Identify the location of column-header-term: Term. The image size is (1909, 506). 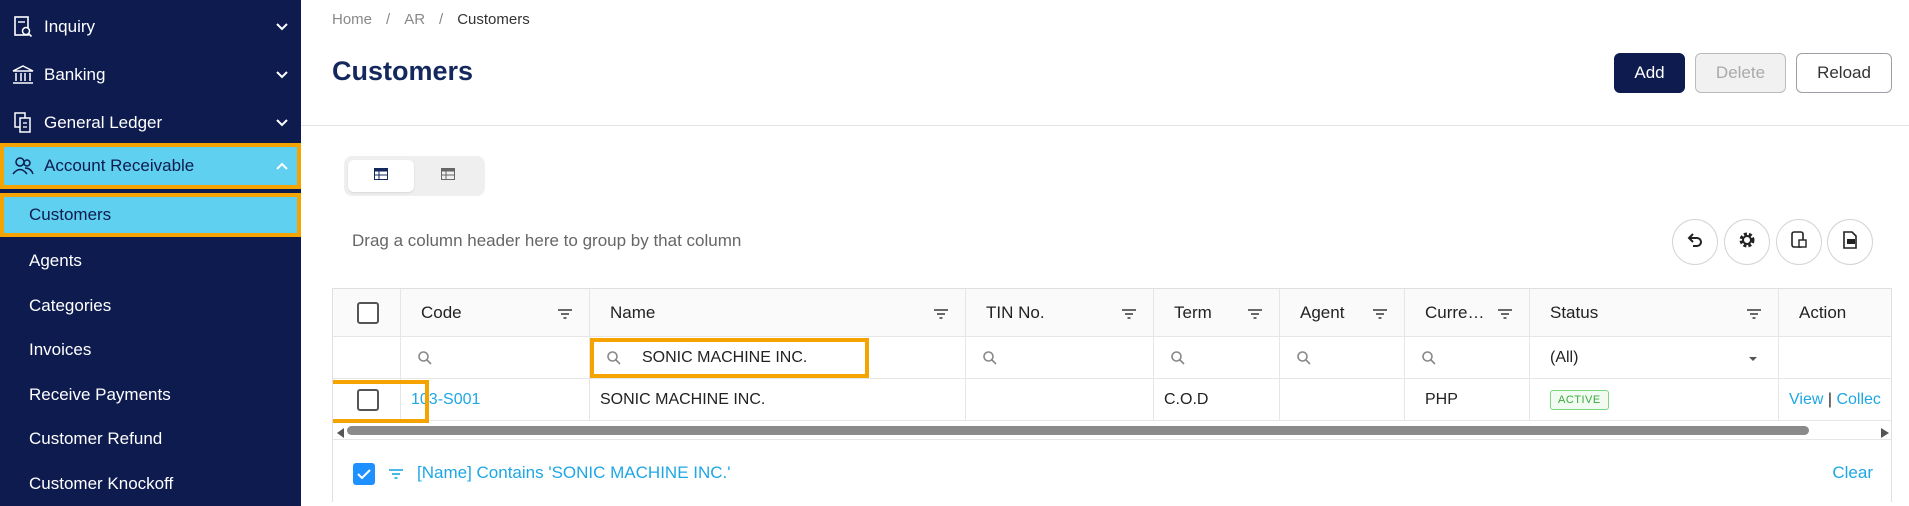
(1216, 312).